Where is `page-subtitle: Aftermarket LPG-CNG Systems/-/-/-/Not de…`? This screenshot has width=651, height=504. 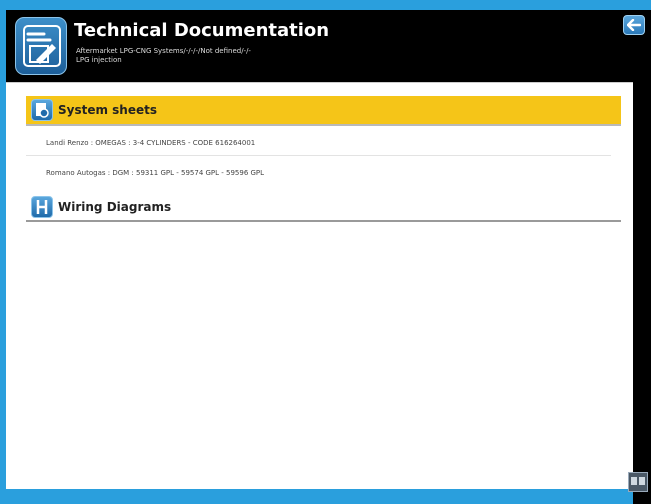 page-subtitle: Aftermarket LPG-CNG Systems/-/-/-/Not de… is located at coordinates (236, 56).